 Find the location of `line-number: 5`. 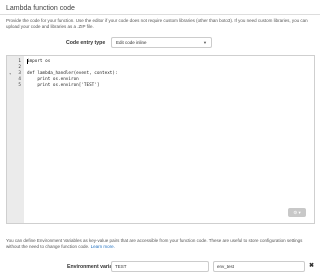

line-number: 5 is located at coordinates (19, 85).